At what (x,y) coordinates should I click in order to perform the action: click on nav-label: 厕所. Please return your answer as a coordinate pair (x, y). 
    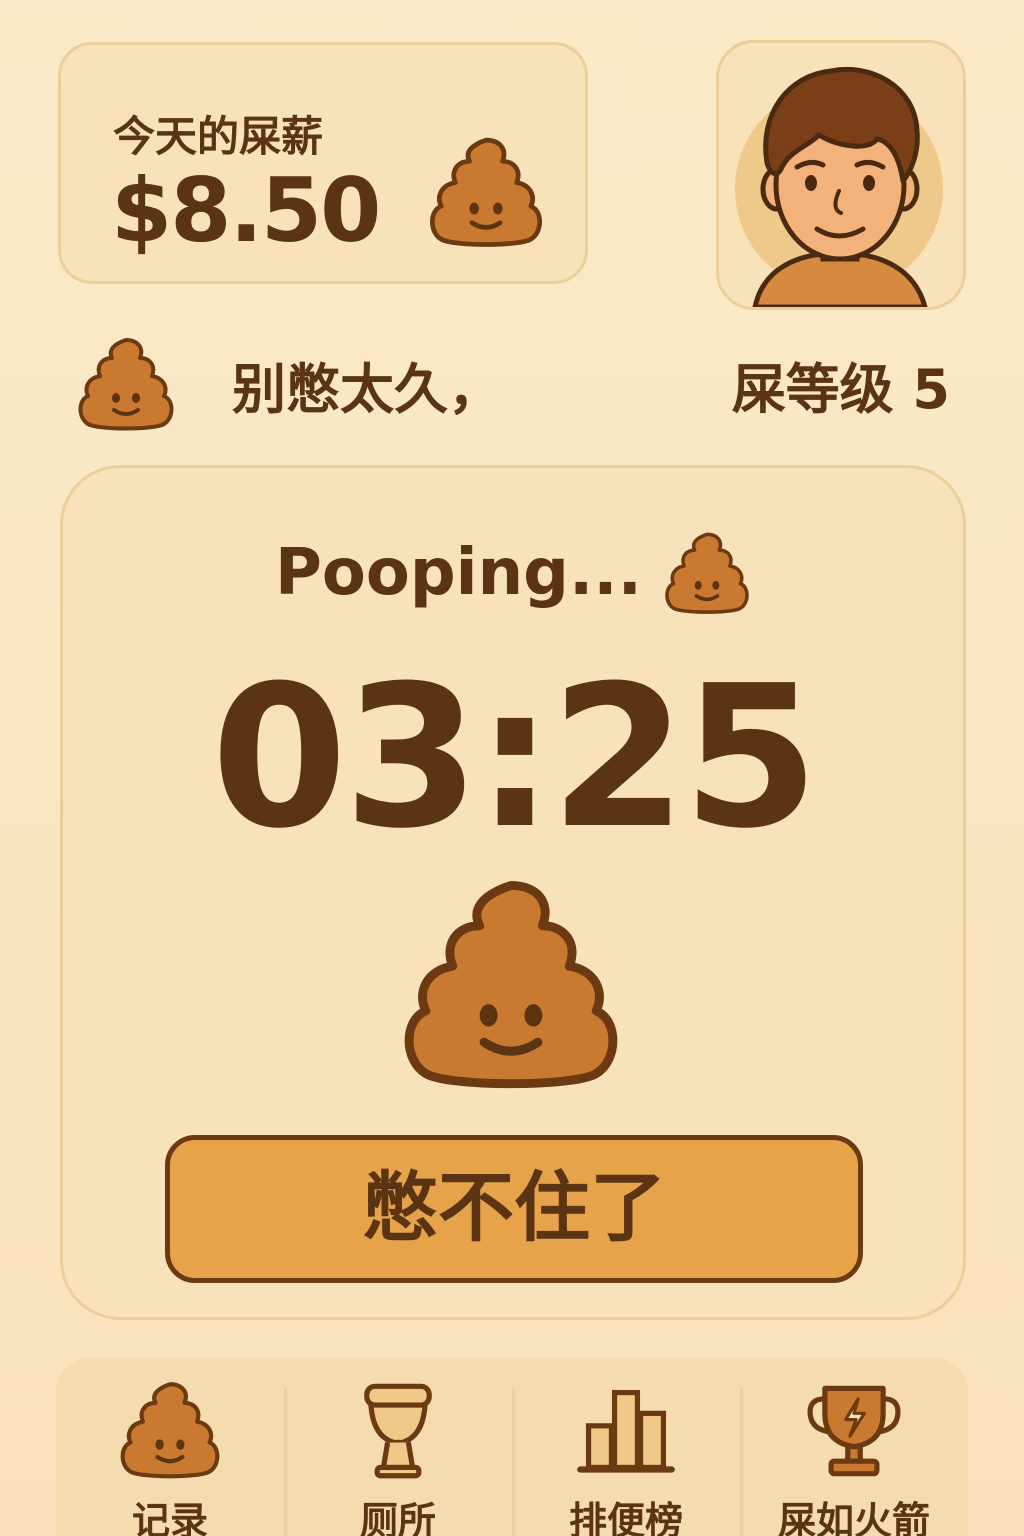
    Looking at the image, I should click on (397, 1517).